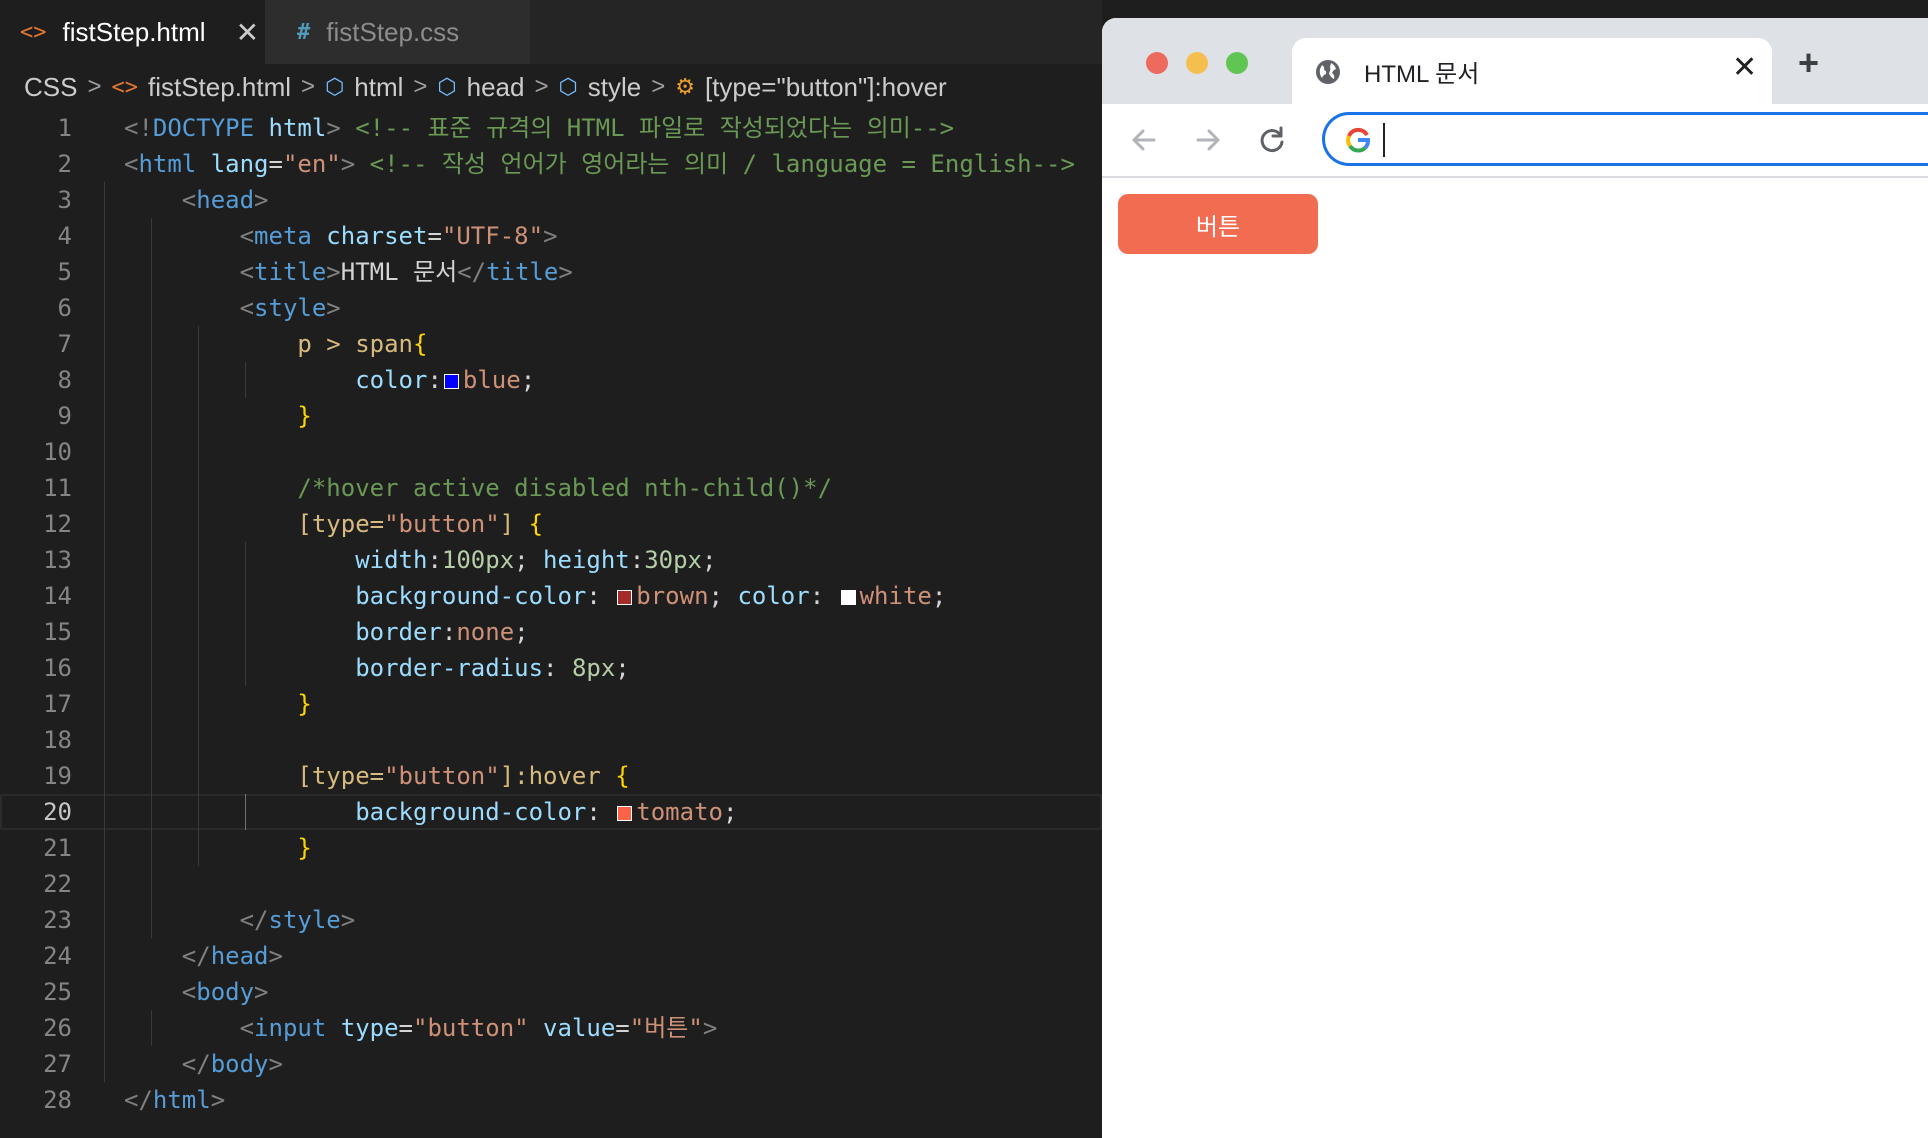 This screenshot has height=1138, width=1928. Describe the element at coordinates (290, 1028) in the screenshot. I see `code-token: input` at that location.